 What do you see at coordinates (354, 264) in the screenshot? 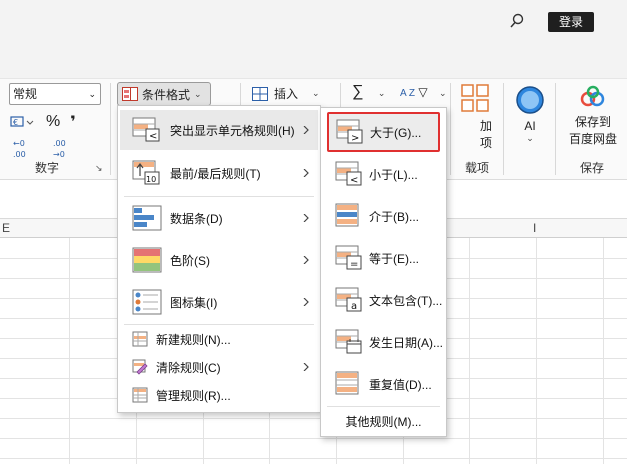
I see `equal-symbol: =` at bounding box center [354, 264].